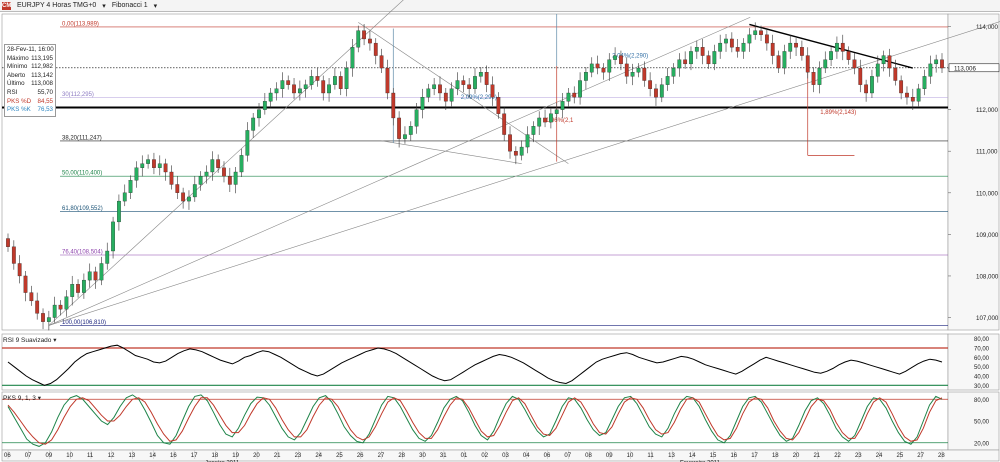  Describe the element at coordinates (30, 76) in the screenshot. I see `info-row: Aberto 113,142` at that location.